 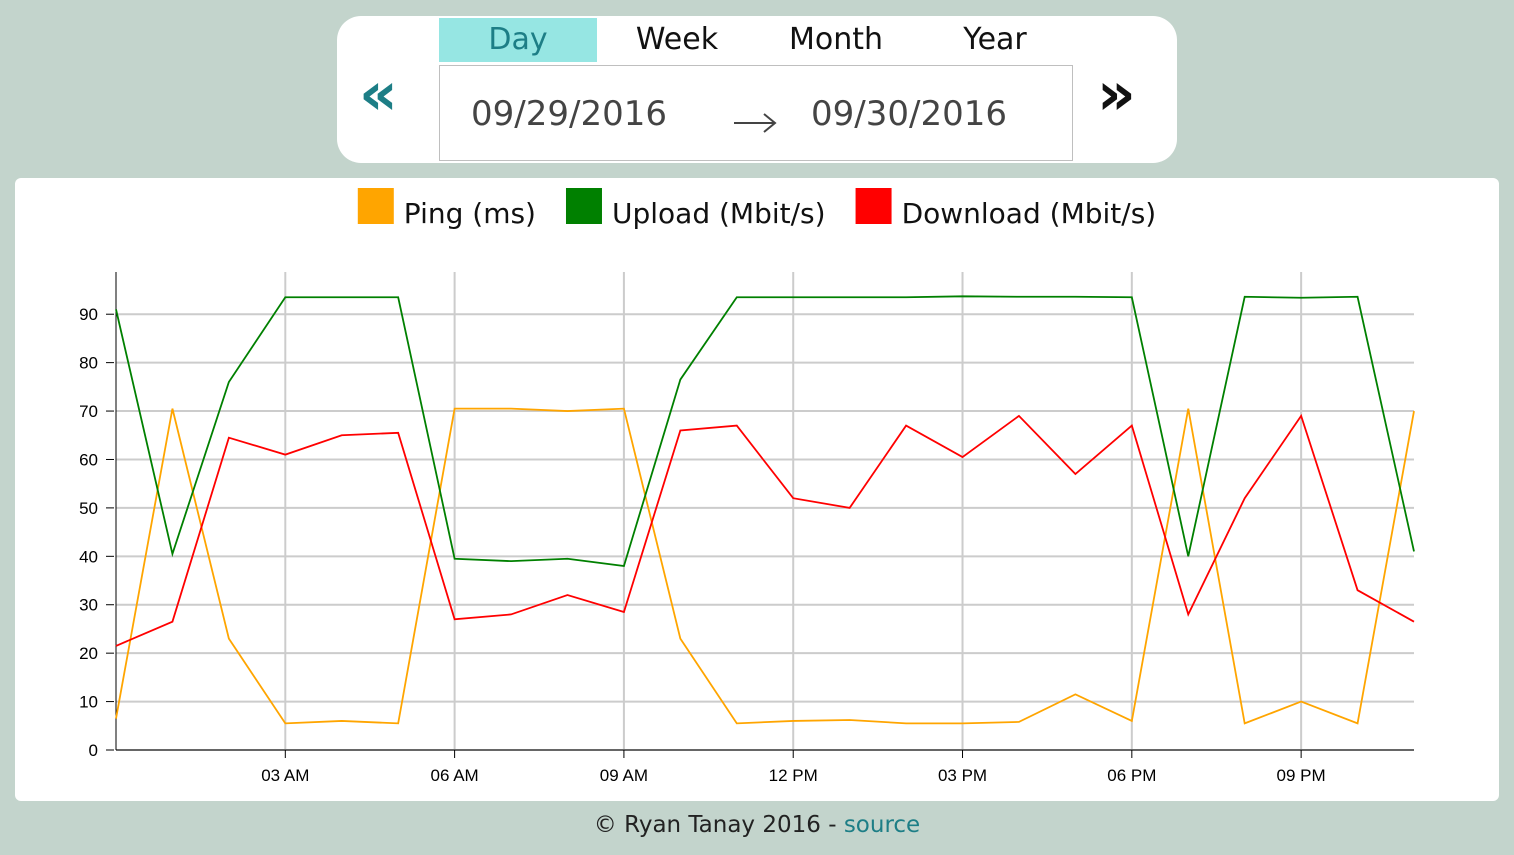 What do you see at coordinates (470, 213) in the screenshot?
I see `legend-label: Ping (ms)` at bounding box center [470, 213].